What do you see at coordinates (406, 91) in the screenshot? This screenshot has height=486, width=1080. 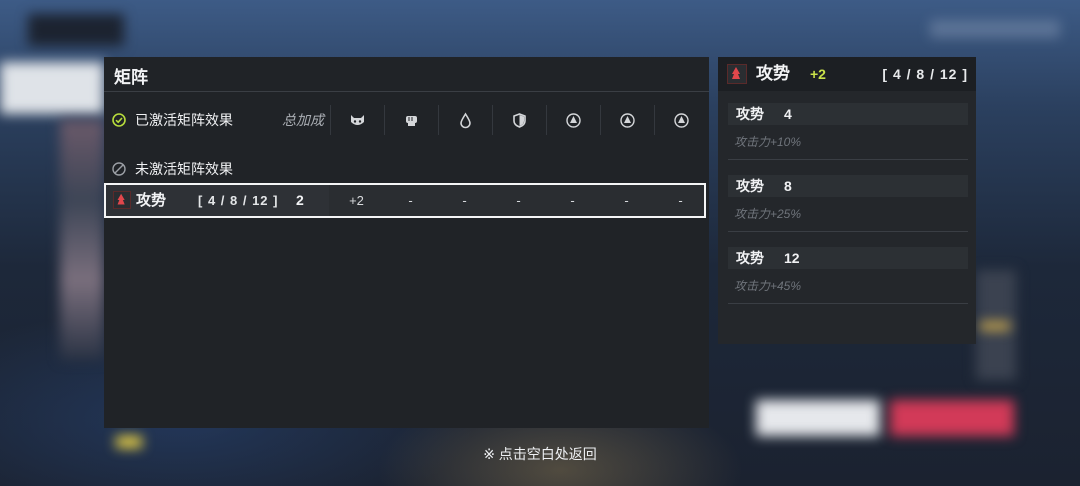 I see `title-divider` at bounding box center [406, 91].